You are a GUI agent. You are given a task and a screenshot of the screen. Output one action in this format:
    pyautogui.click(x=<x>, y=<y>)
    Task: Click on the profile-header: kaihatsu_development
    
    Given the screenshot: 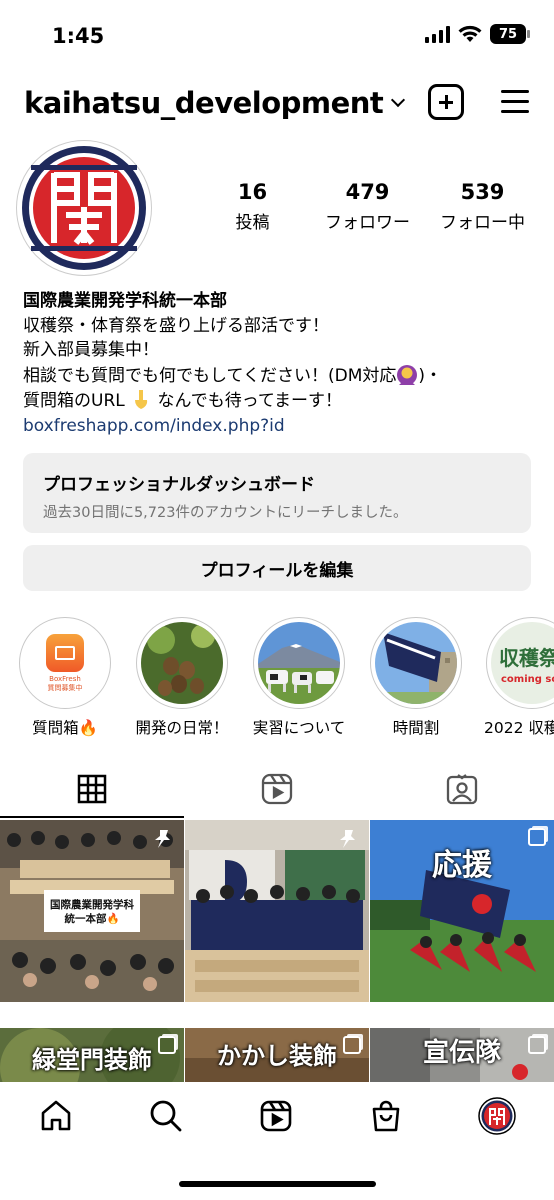 What is the action you would take?
    pyautogui.click(x=277, y=105)
    